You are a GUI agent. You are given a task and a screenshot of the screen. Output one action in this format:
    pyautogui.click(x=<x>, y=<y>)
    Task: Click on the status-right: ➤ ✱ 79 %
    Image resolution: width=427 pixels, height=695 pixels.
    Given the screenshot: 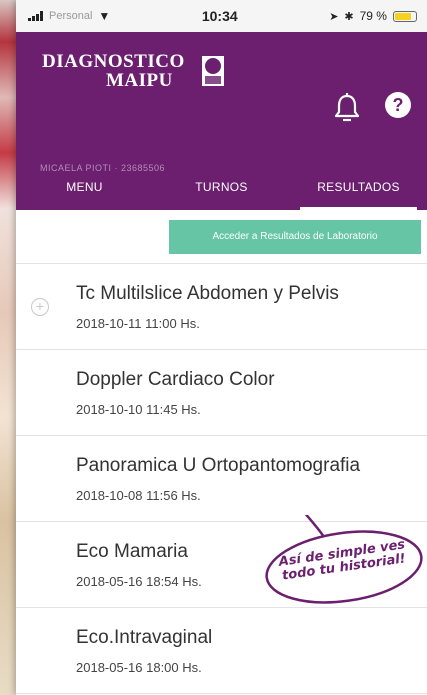 What is the action you would take?
    pyautogui.click(x=373, y=16)
    